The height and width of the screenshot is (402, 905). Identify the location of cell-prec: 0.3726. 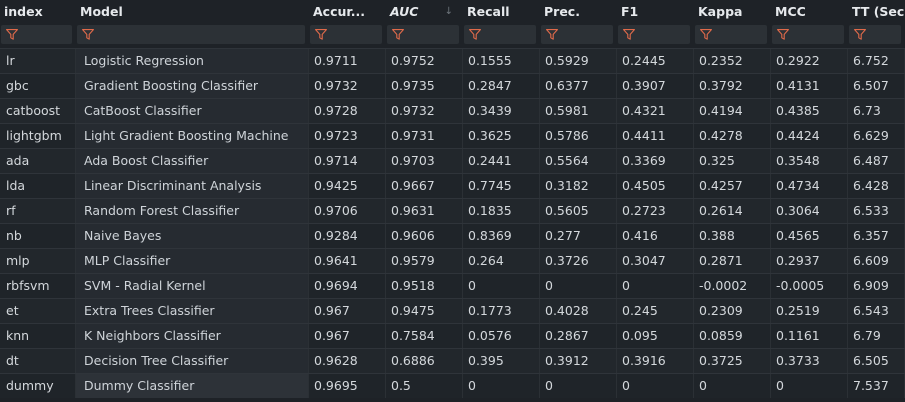
(578, 261).